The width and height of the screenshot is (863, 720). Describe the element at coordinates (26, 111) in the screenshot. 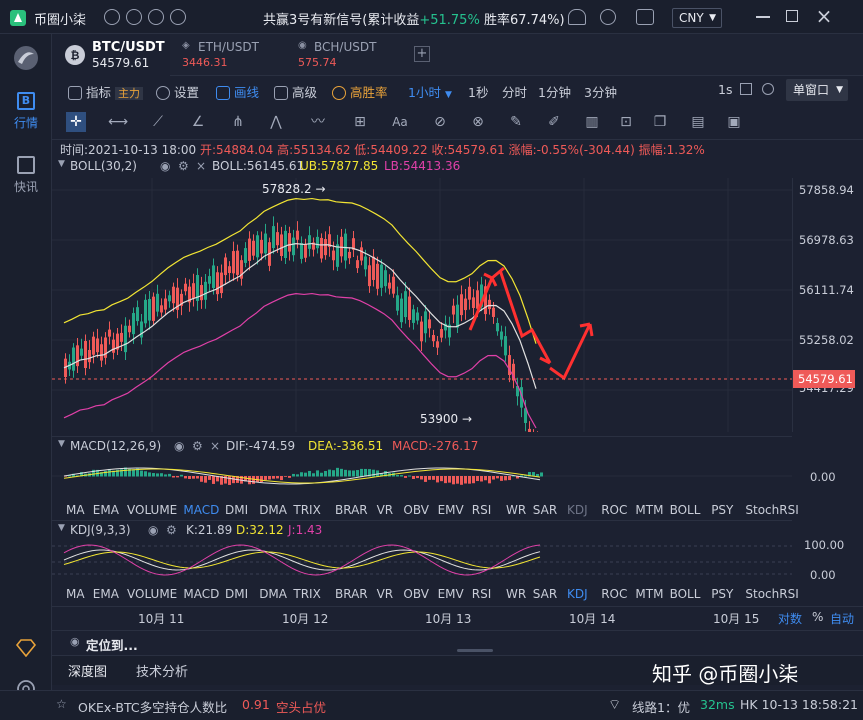

I see `sidebar-item-market: B 行情` at that location.